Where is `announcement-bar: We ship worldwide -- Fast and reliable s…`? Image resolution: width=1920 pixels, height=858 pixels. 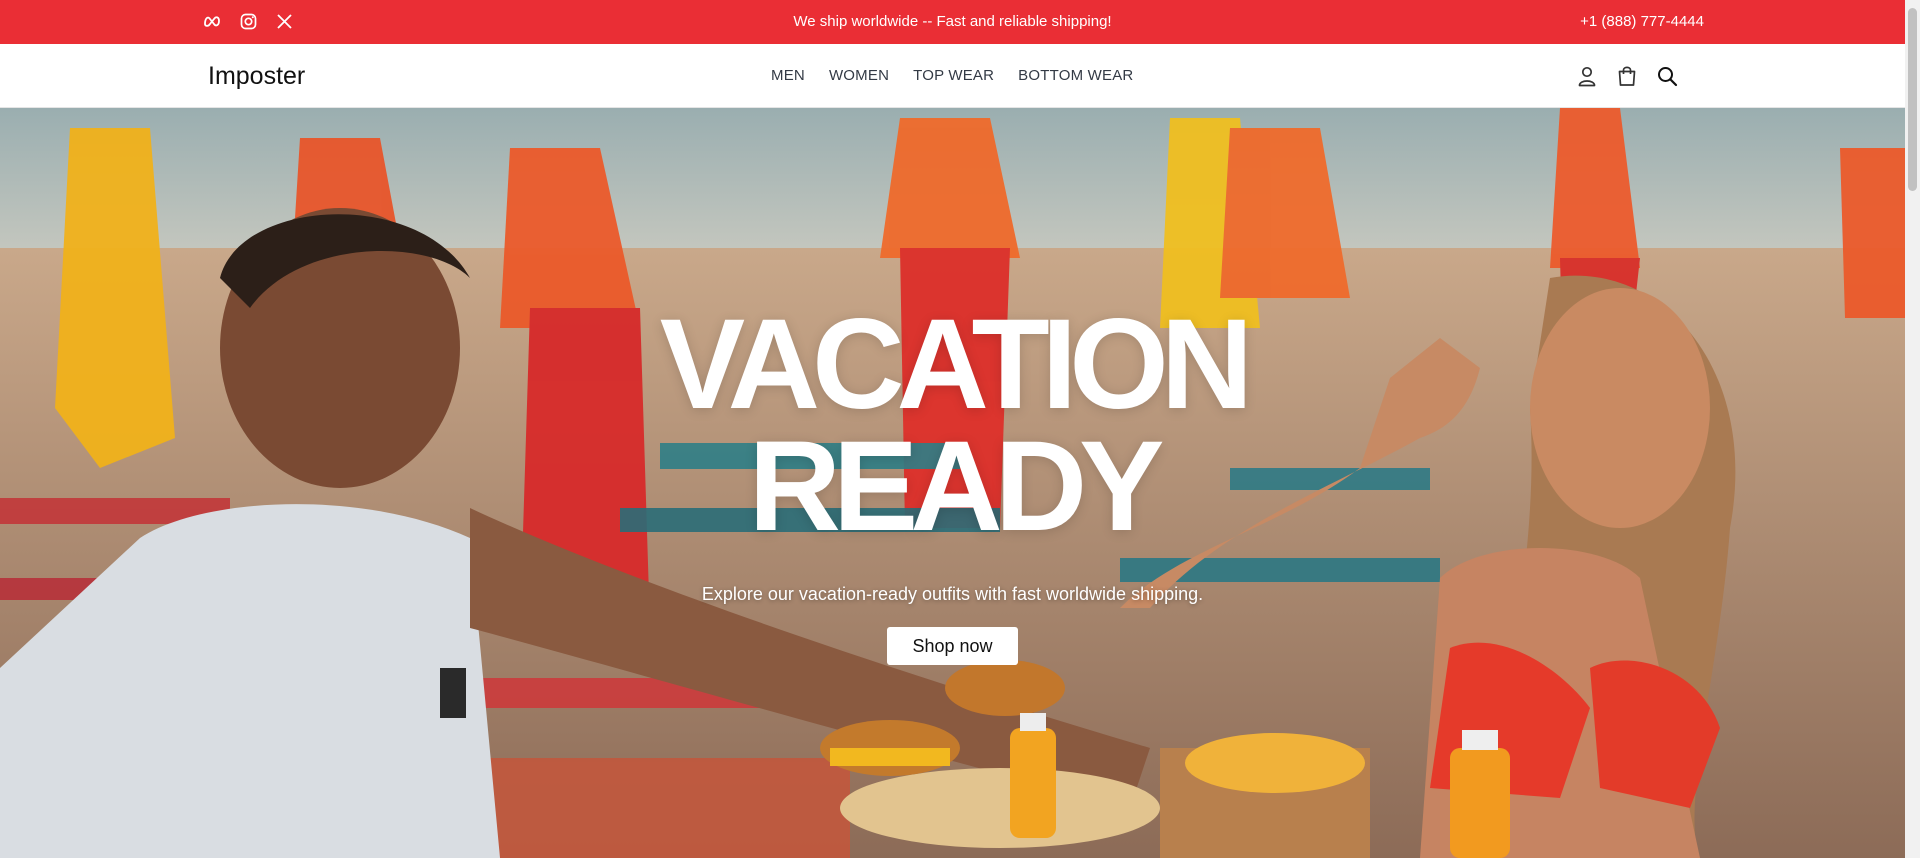 announcement-bar: We ship worldwide -- Fast and reliable s… is located at coordinates (952, 22).